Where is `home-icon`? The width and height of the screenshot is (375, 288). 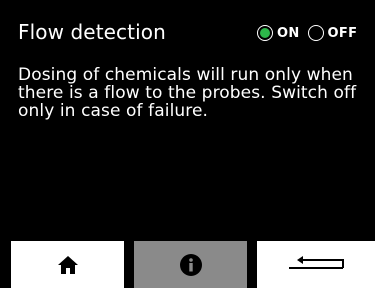
home-icon is located at coordinates (67, 264).